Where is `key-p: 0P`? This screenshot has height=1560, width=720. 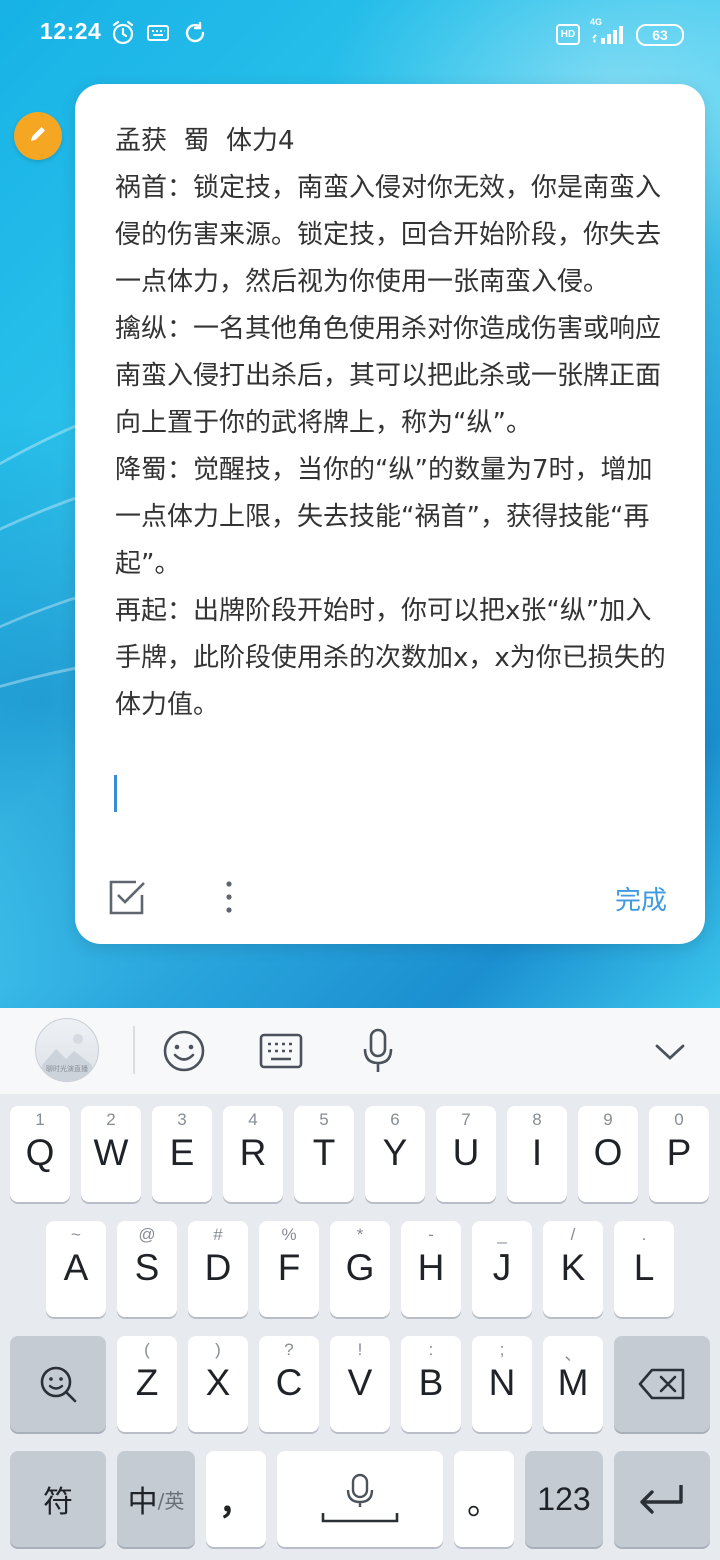 key-p: 0P is located at coordinates (679, 1154).